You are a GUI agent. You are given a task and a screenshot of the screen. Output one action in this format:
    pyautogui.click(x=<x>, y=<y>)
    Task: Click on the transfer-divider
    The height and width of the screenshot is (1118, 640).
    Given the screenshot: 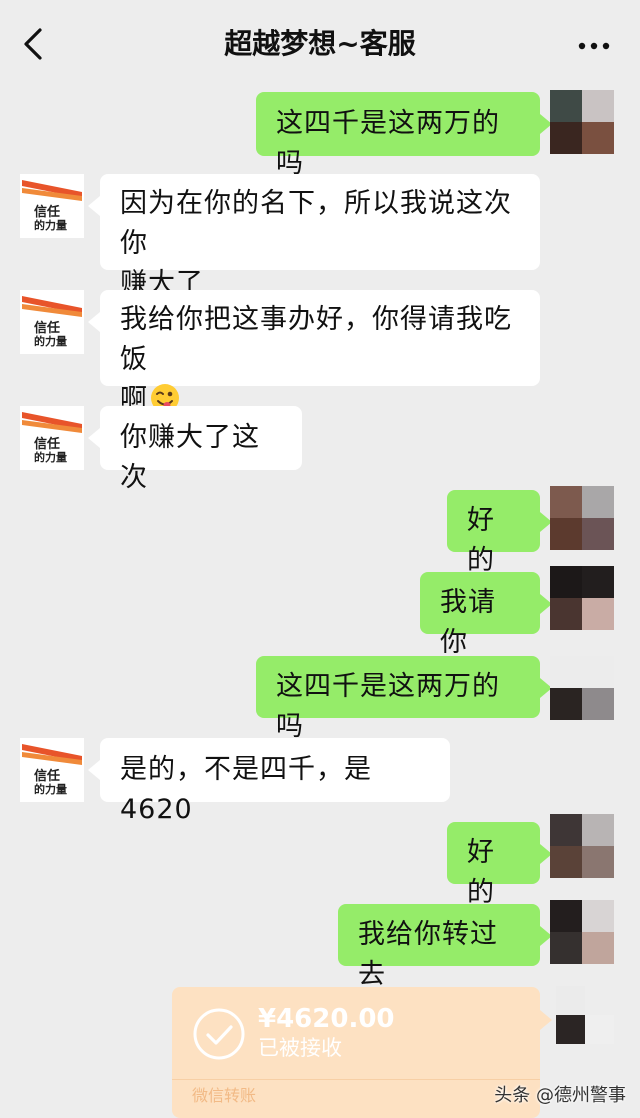 What is the action you would take?
    pyautogui.click(x=356, y=1079)
    